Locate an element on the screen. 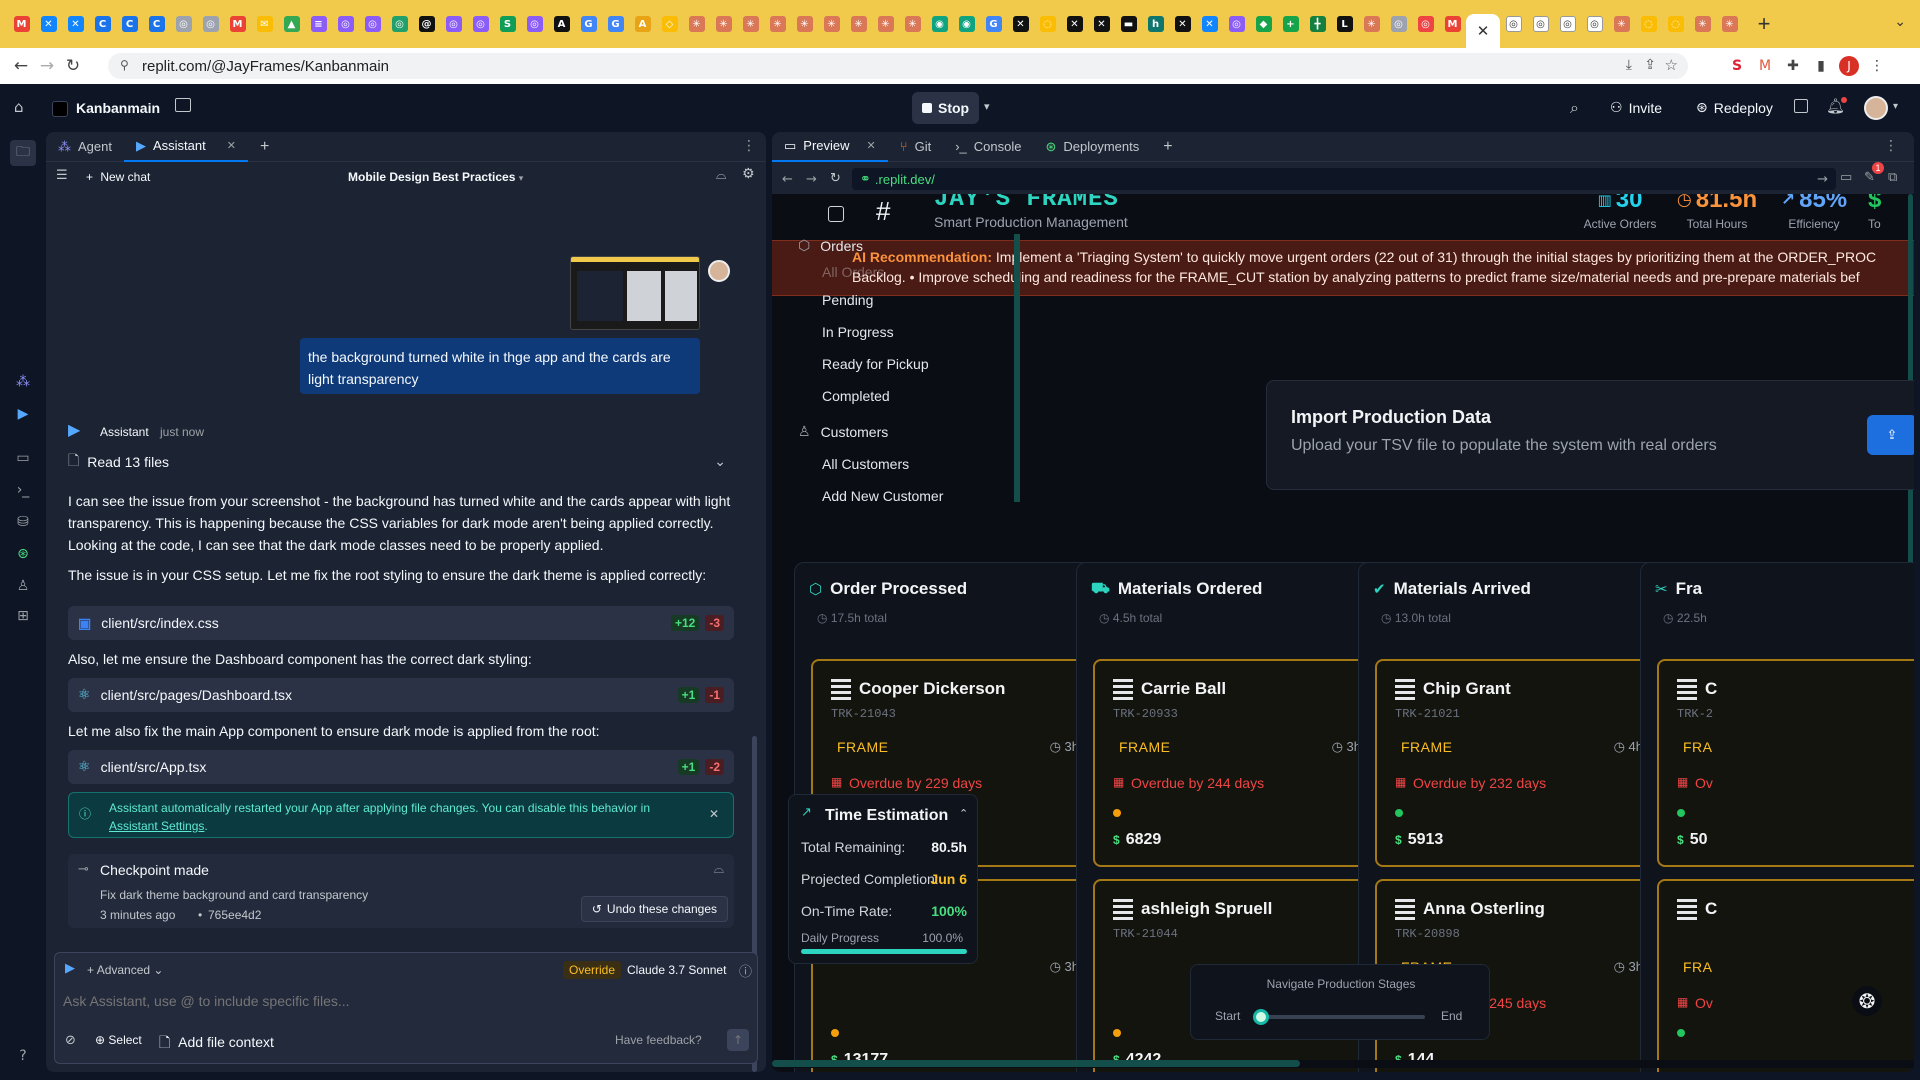 This screenshot has width=1920, height=1080. deployments-icon: ⊛ is located at coordinates (23, 554).